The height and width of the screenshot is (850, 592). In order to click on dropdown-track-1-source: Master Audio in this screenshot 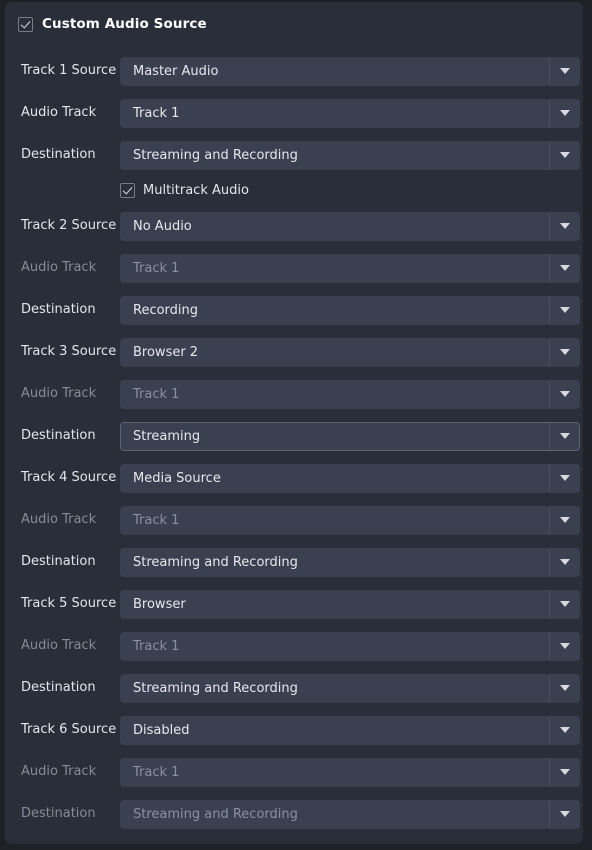, I will do `click(350, 71)`.